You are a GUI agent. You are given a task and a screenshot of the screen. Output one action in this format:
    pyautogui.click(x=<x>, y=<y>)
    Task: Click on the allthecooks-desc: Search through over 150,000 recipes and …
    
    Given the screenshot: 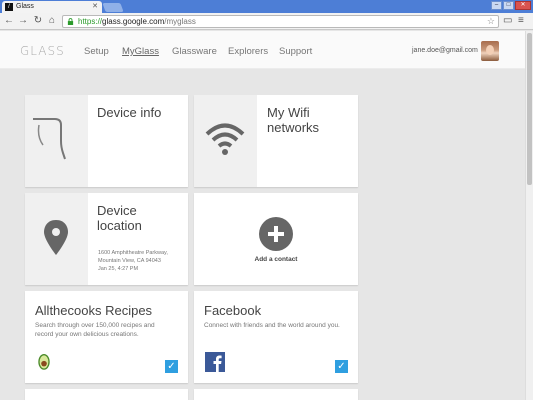 What is the action you would take?
    pyautogui.click(x=95, y=330)
    